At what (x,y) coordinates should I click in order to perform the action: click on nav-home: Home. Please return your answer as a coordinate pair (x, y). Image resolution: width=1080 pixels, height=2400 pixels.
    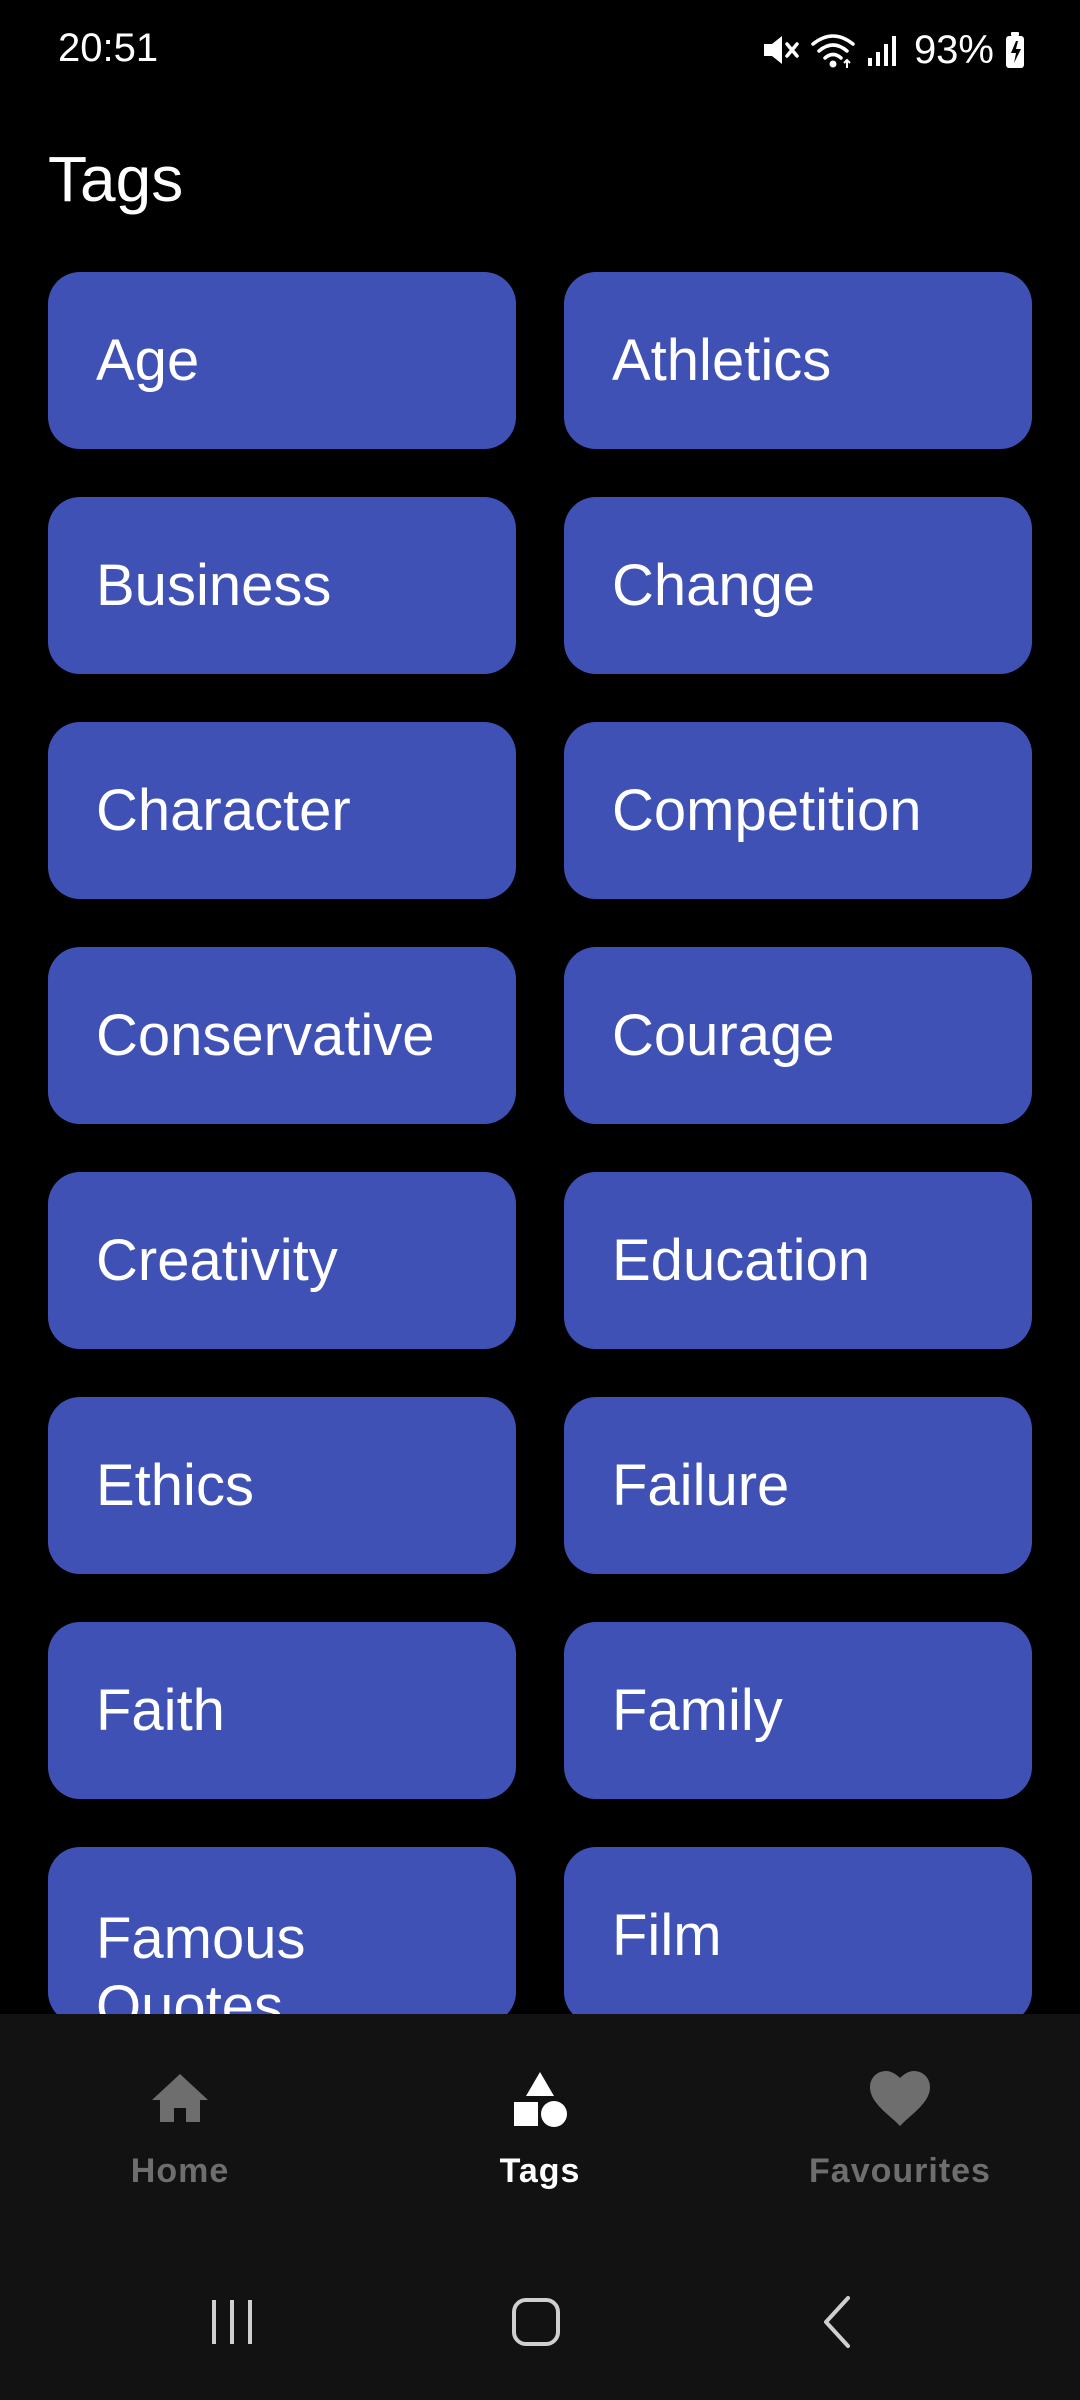
    Looking at the image, I should click on (180, 2127).